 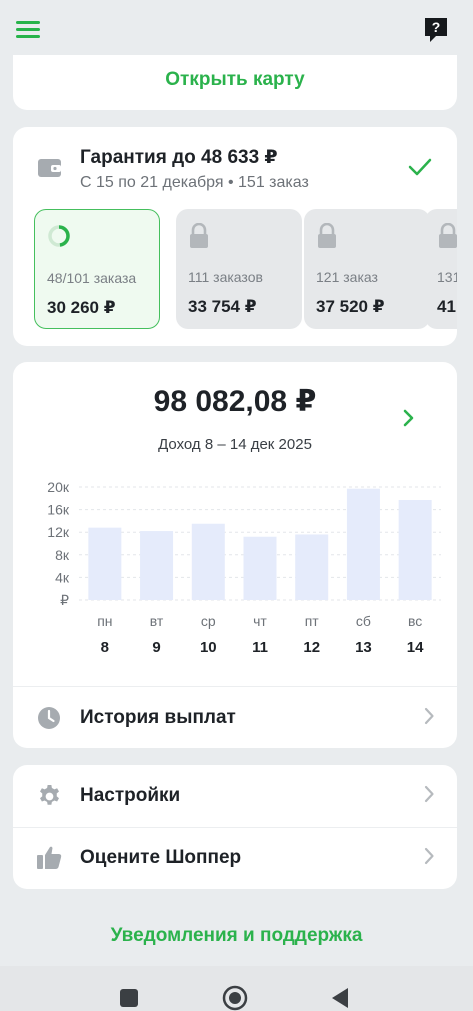 What do you see at coordinates (62, 577) in the screenshot?
I see `y-tick-label: 4к` at bounding box center [62, 577].